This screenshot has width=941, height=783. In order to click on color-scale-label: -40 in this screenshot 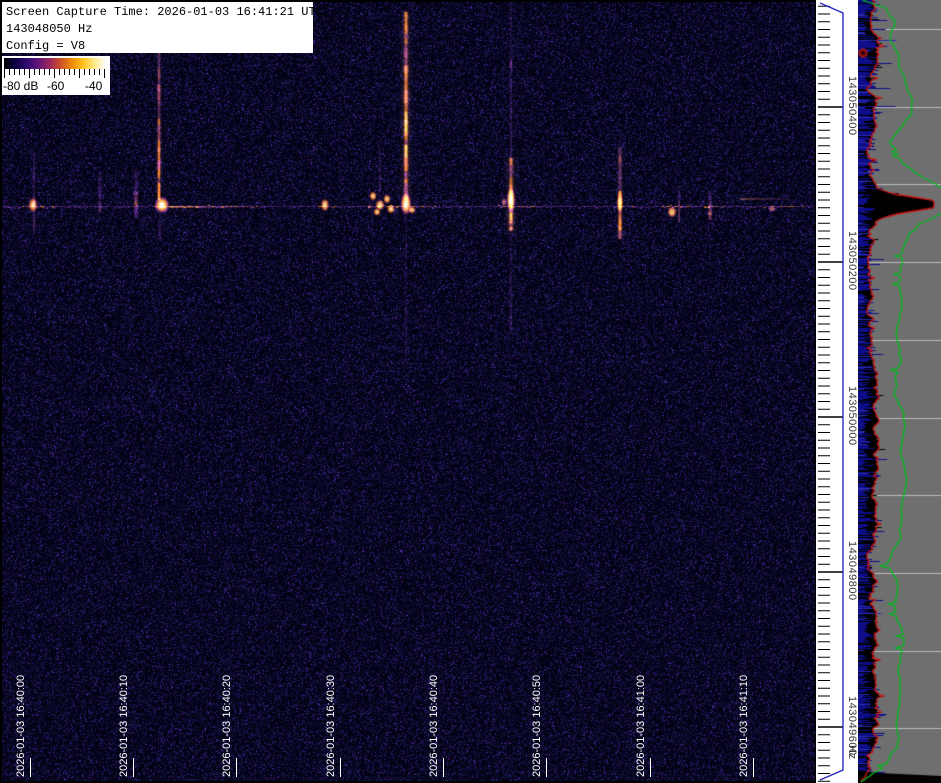, I will do `click(94, 86)`.